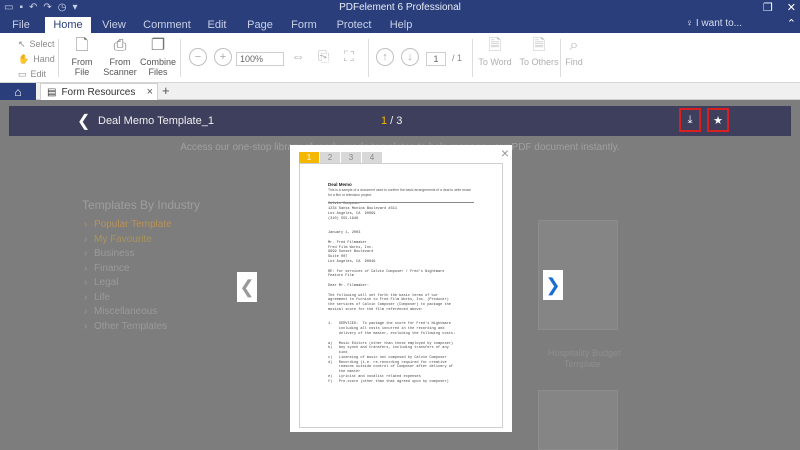 This screenshot has height=450, width=800. I want to click on to-word-button: 🗎 To Word, so click(495, 51).